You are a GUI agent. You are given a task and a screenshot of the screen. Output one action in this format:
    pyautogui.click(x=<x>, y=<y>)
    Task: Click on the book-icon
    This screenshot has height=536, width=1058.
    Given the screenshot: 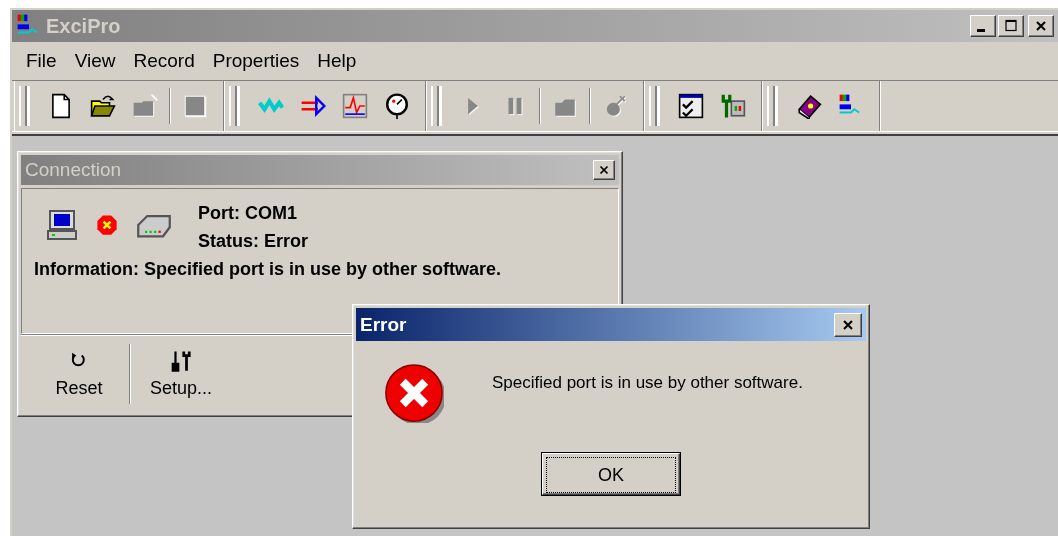 What is the action you would take?
    pyautogui.click(x=809, y=106)
    